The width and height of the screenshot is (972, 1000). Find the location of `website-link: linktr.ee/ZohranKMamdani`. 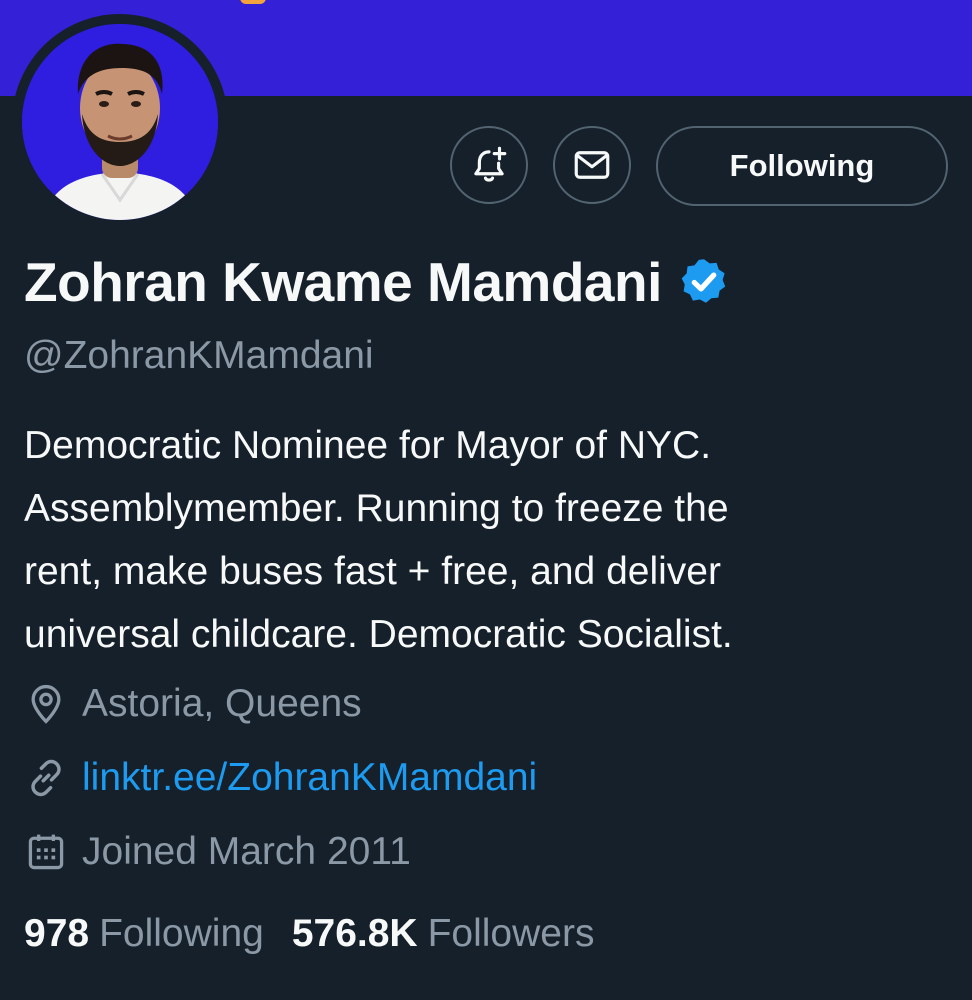

website-link: linktr.ee/ZohranKMamdani is located at coordinates (309, 778).